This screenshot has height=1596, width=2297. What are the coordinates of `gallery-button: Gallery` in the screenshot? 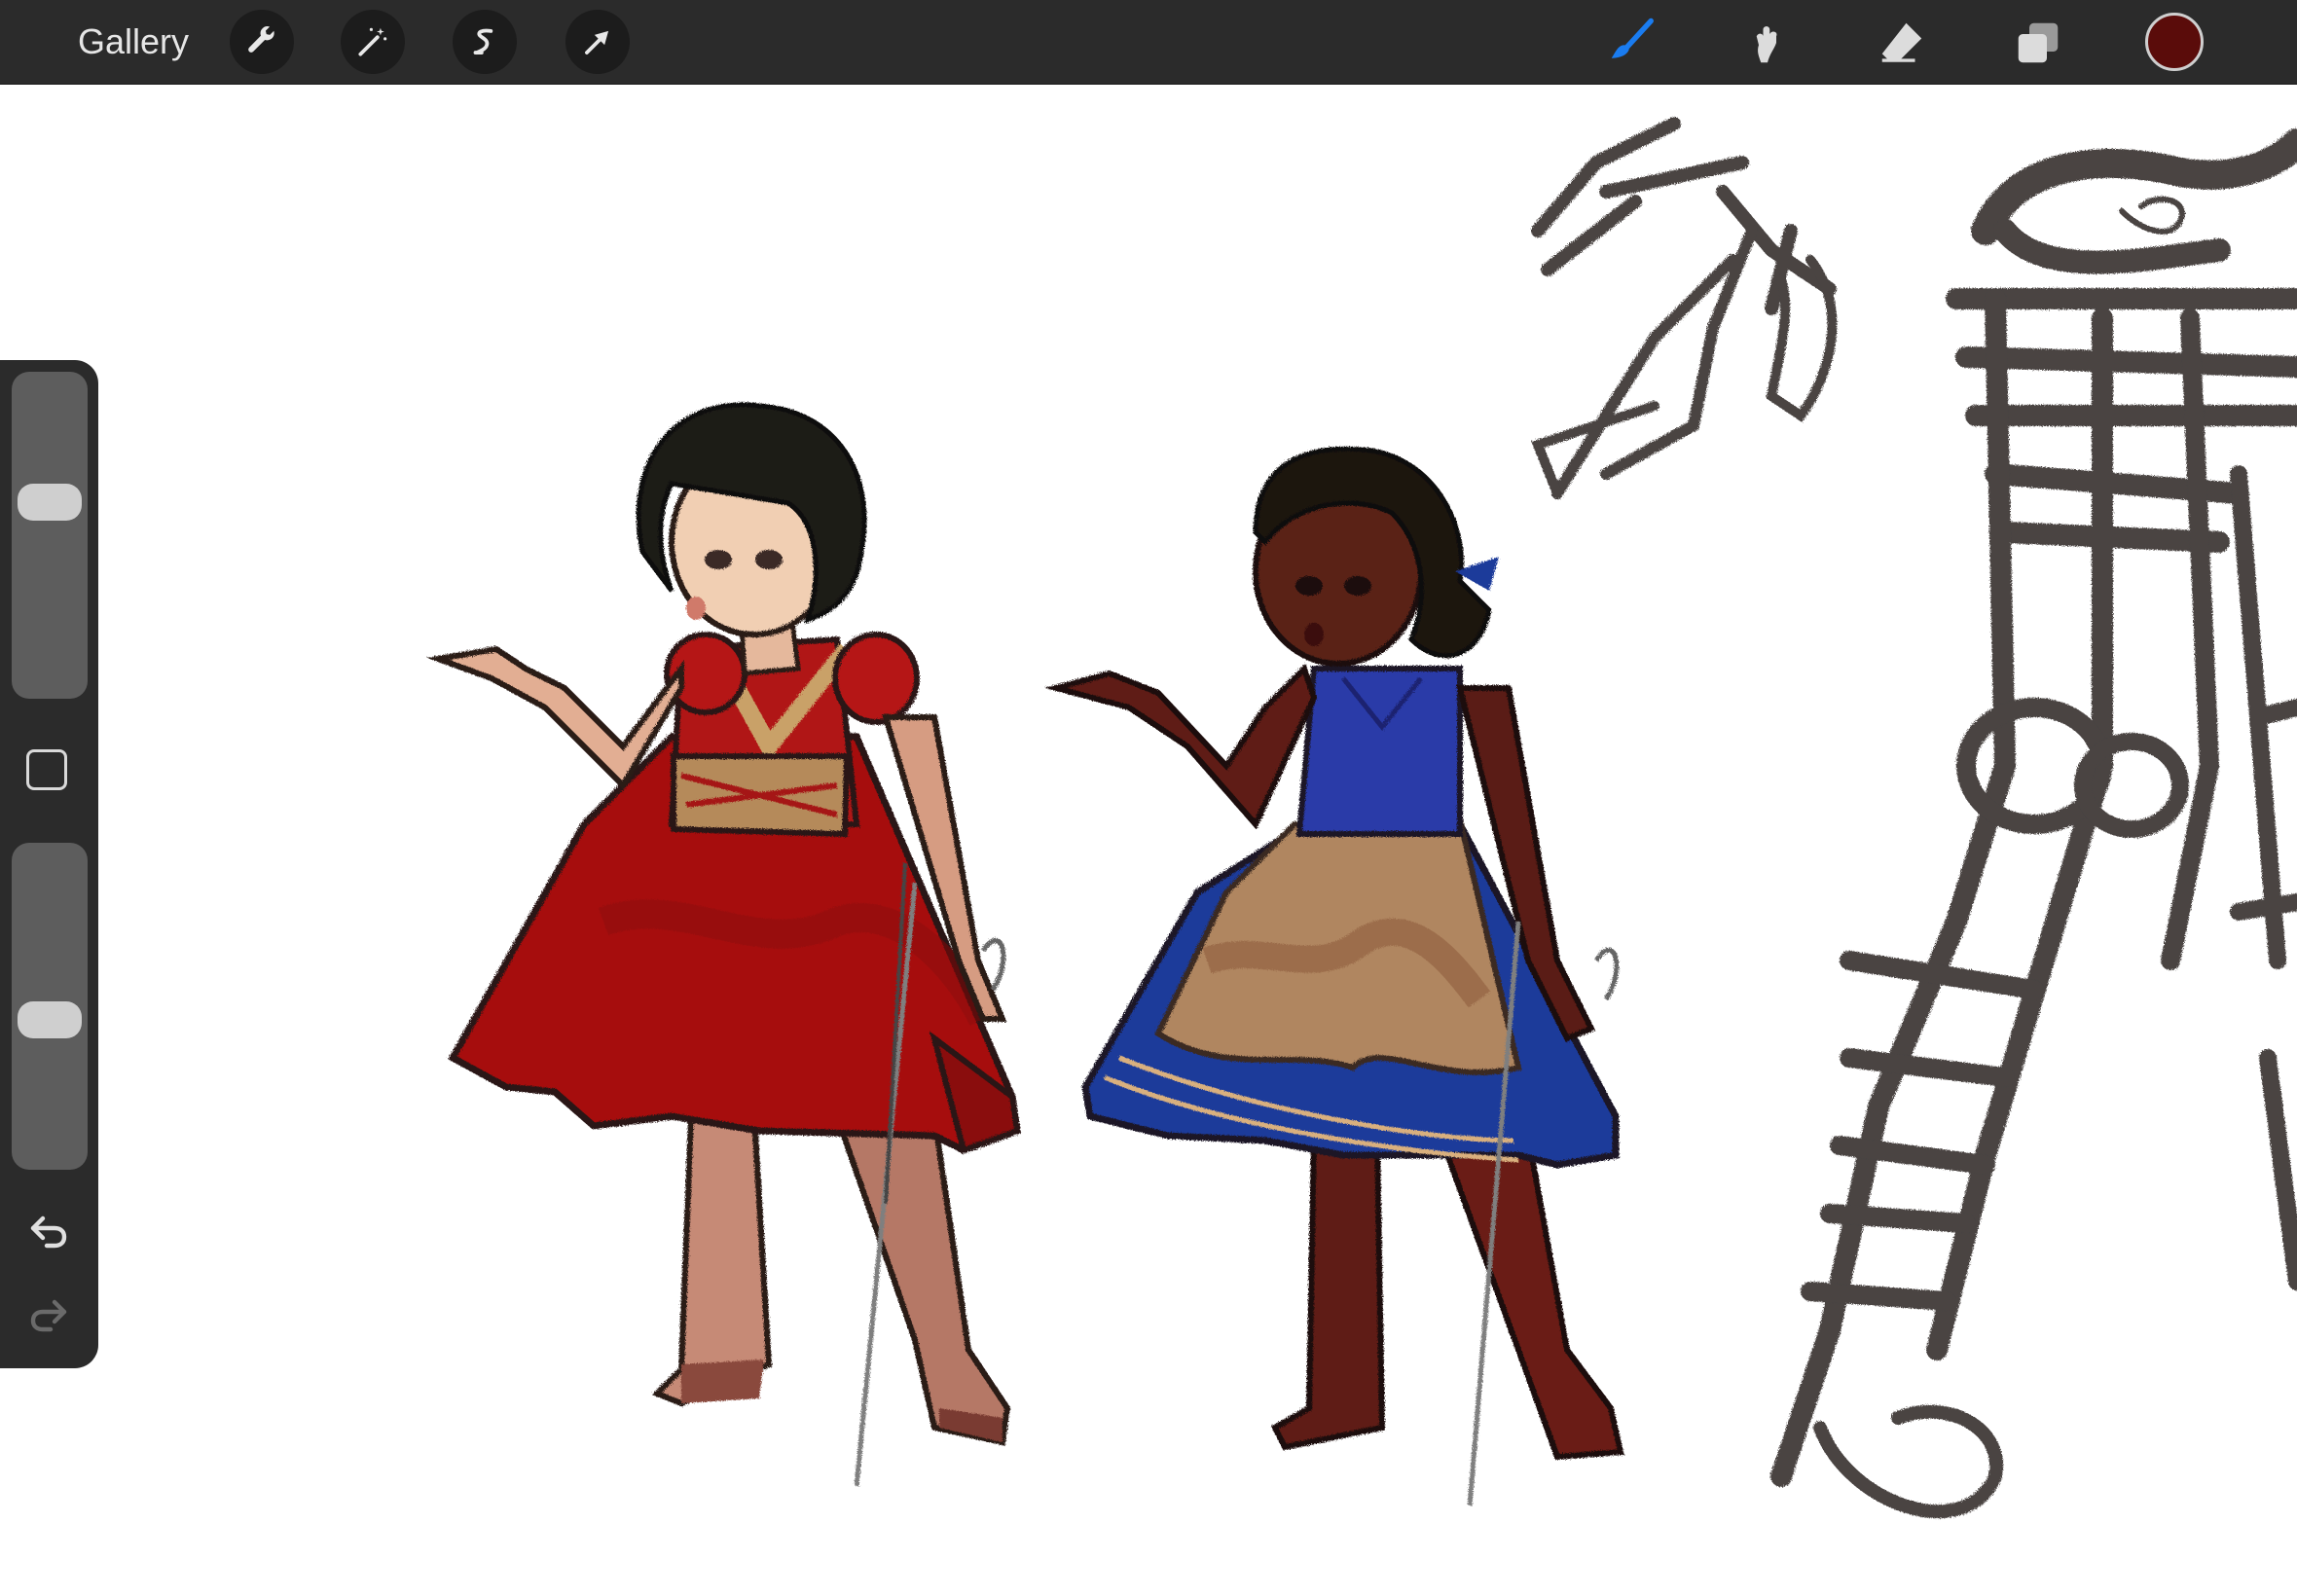 It's located at (133, 41).